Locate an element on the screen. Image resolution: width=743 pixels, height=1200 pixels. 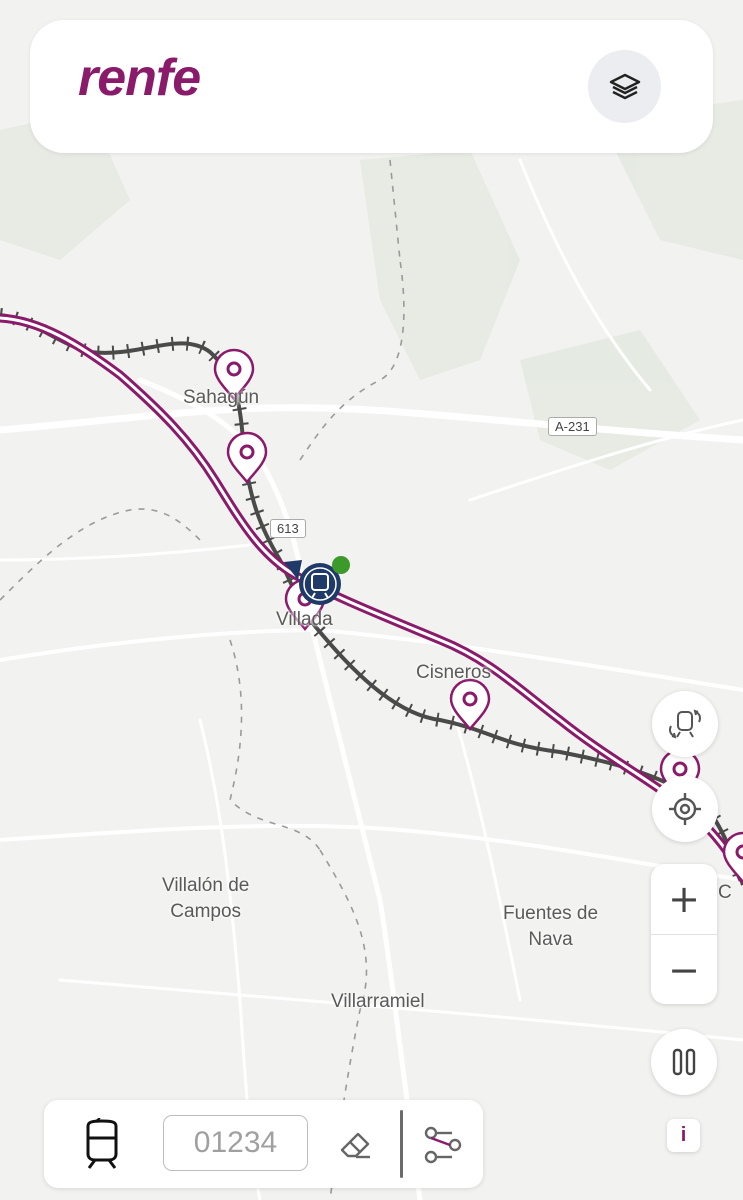
zoom-controls: + − is located at coordinates (684, 934).